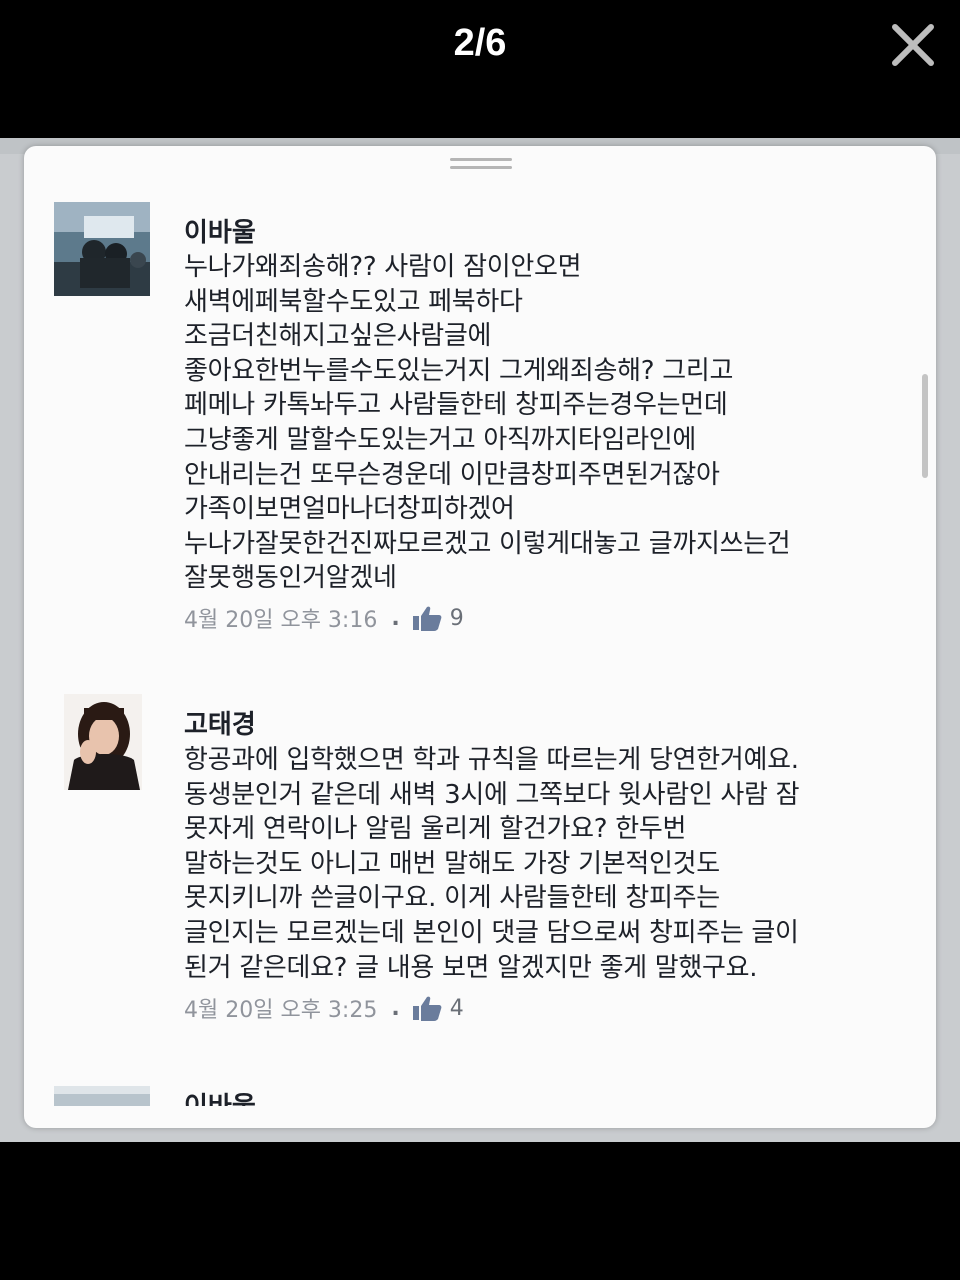 Image resolution: width=960 pixels, height=1280 pixels. Describe the element at coordinates (280, 618) in the screenshot. I see `comment-timestamp: 4월 20일 오후 3:16` at that location.